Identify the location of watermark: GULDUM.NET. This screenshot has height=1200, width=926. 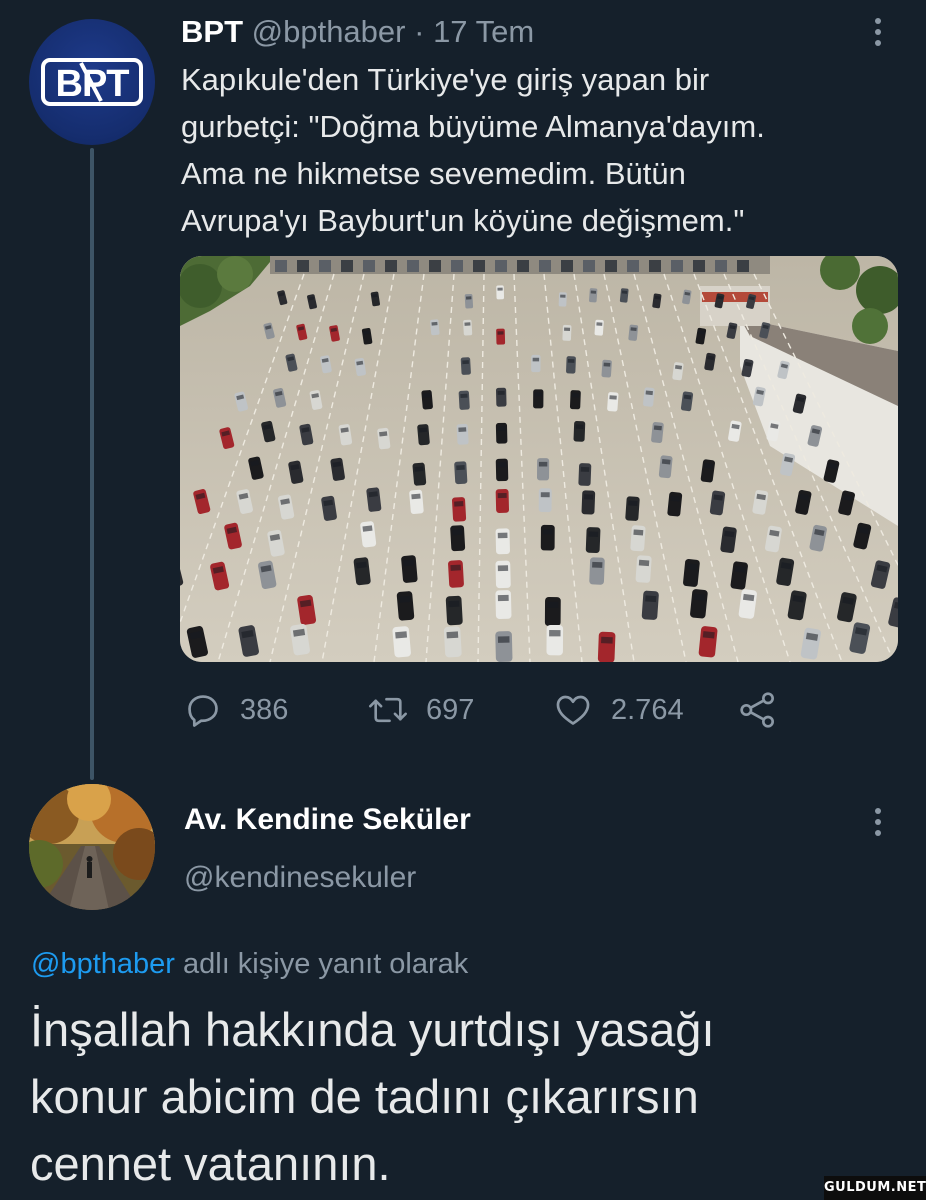
(875, 1188).